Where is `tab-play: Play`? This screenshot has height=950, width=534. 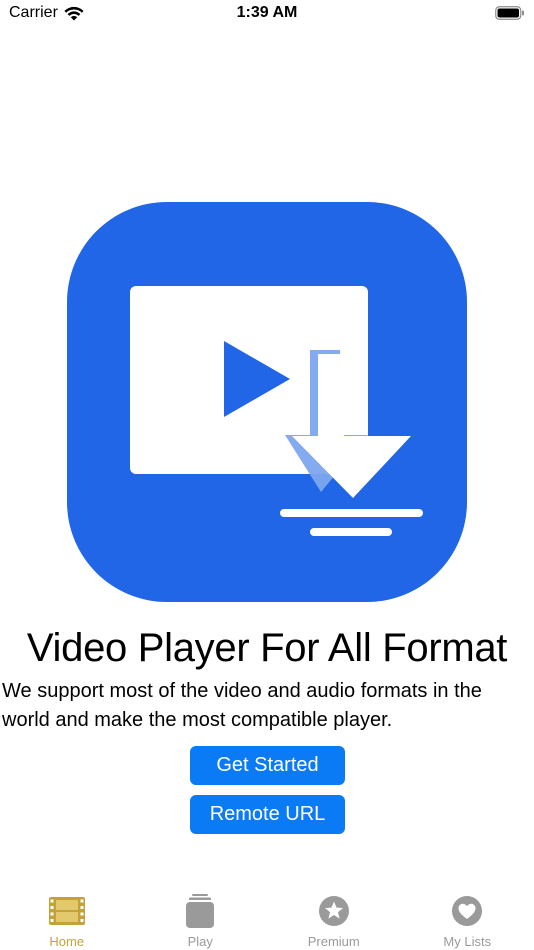
tab-play: Play is located at coordinates (201, 915).